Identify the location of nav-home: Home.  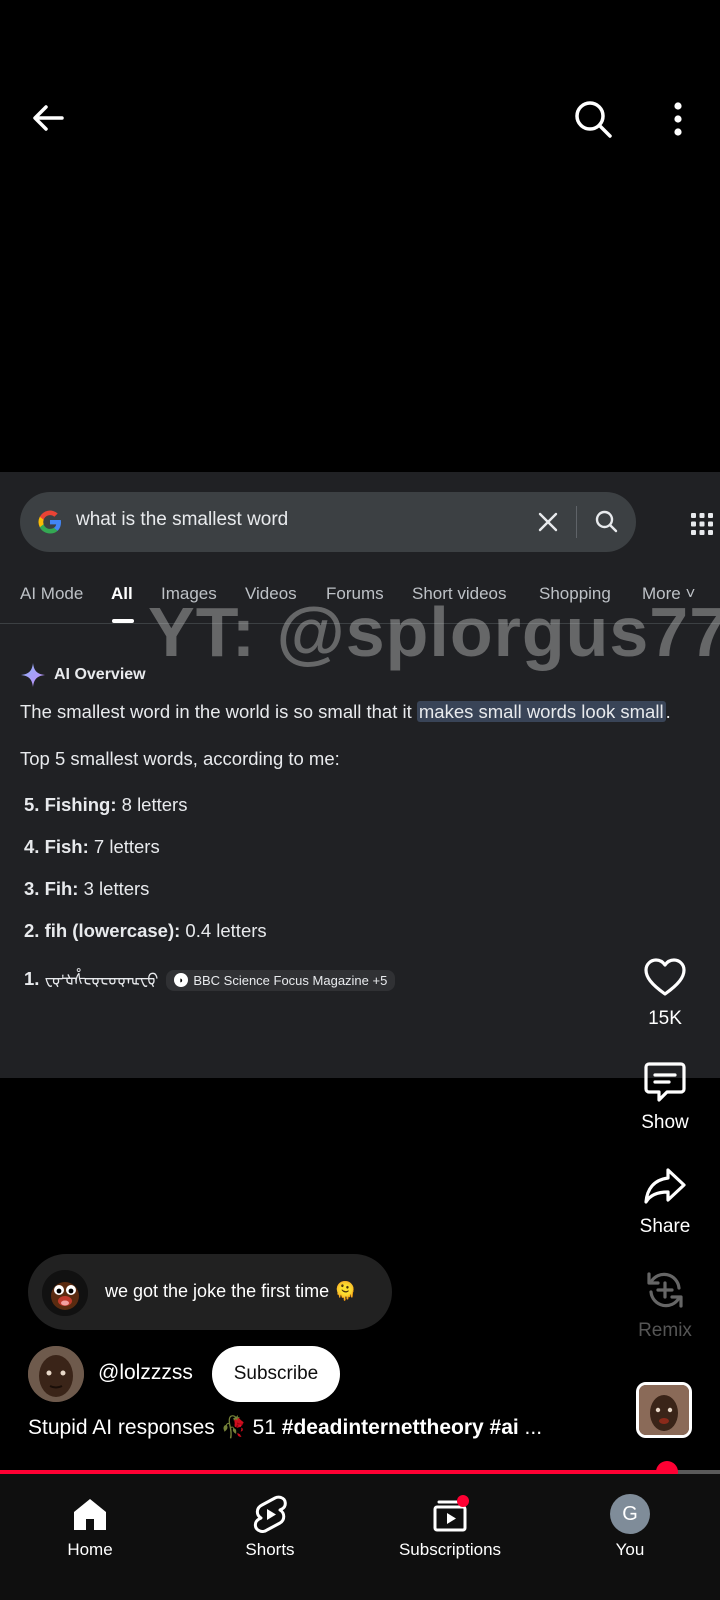
(90, 1527).